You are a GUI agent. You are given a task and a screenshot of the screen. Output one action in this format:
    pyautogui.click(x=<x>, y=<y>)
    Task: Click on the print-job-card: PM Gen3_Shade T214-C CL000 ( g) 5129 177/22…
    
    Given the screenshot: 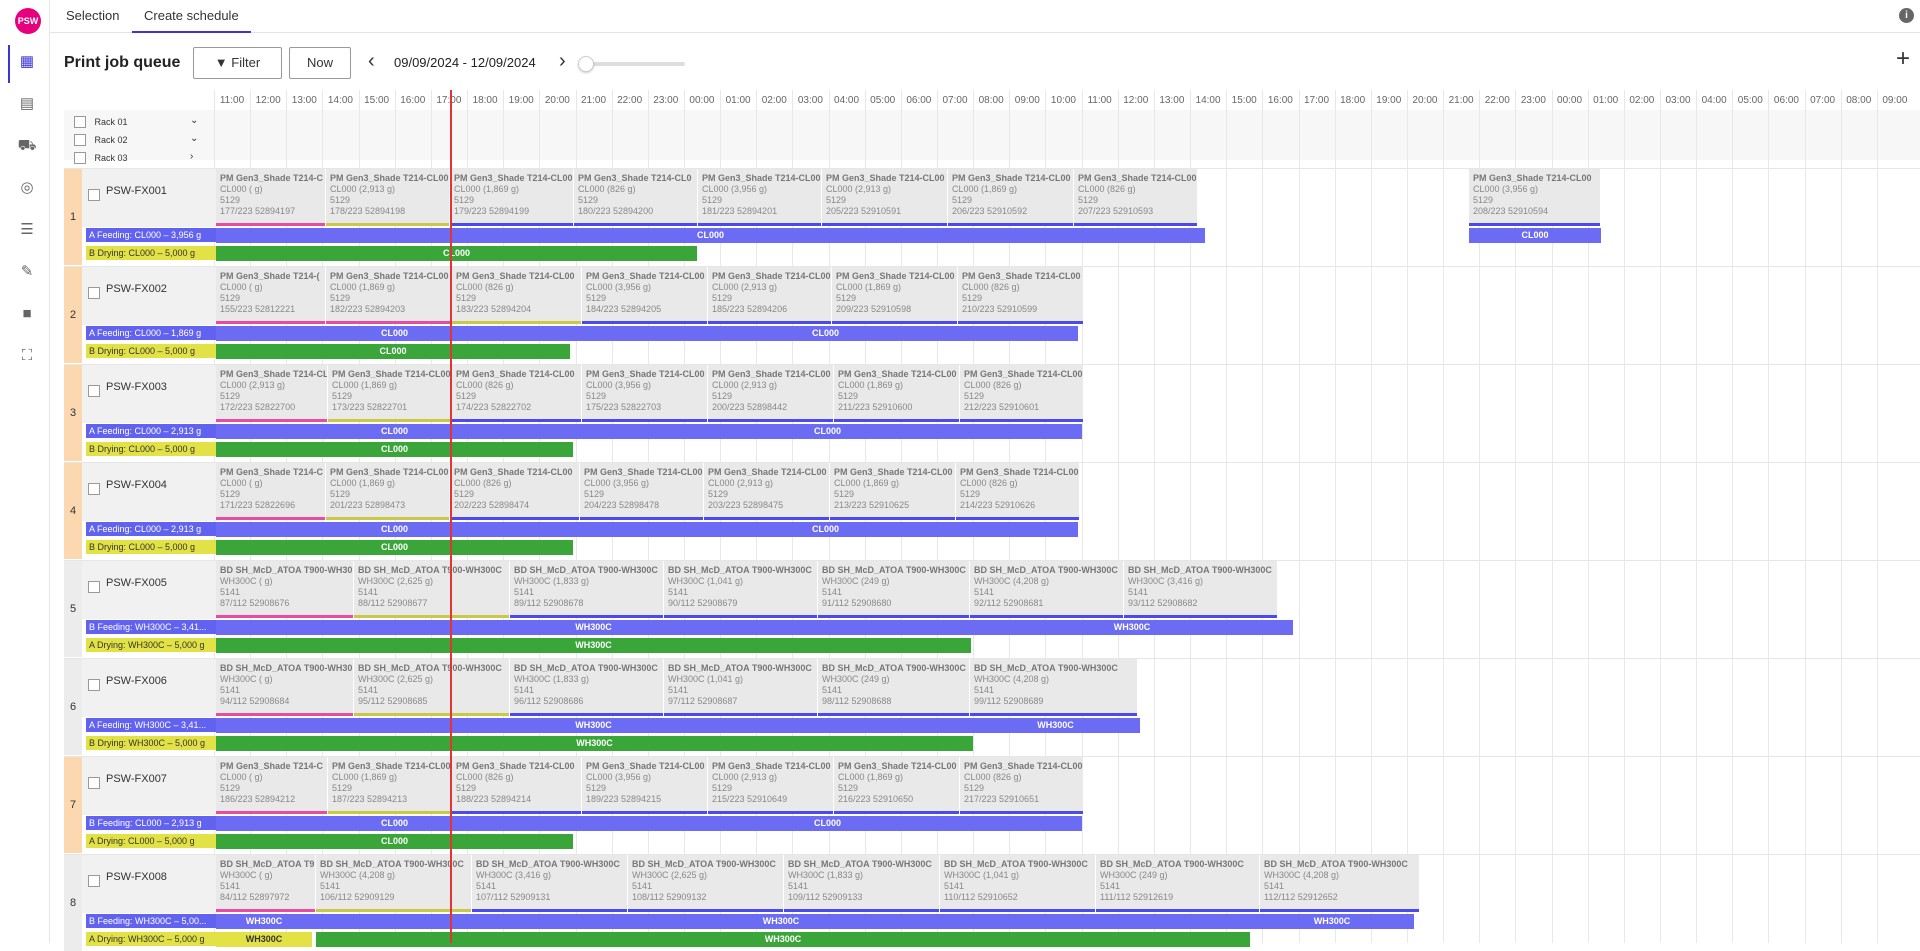 What is the action you would take?
    pyautogui.click(x=271, y=197)
    